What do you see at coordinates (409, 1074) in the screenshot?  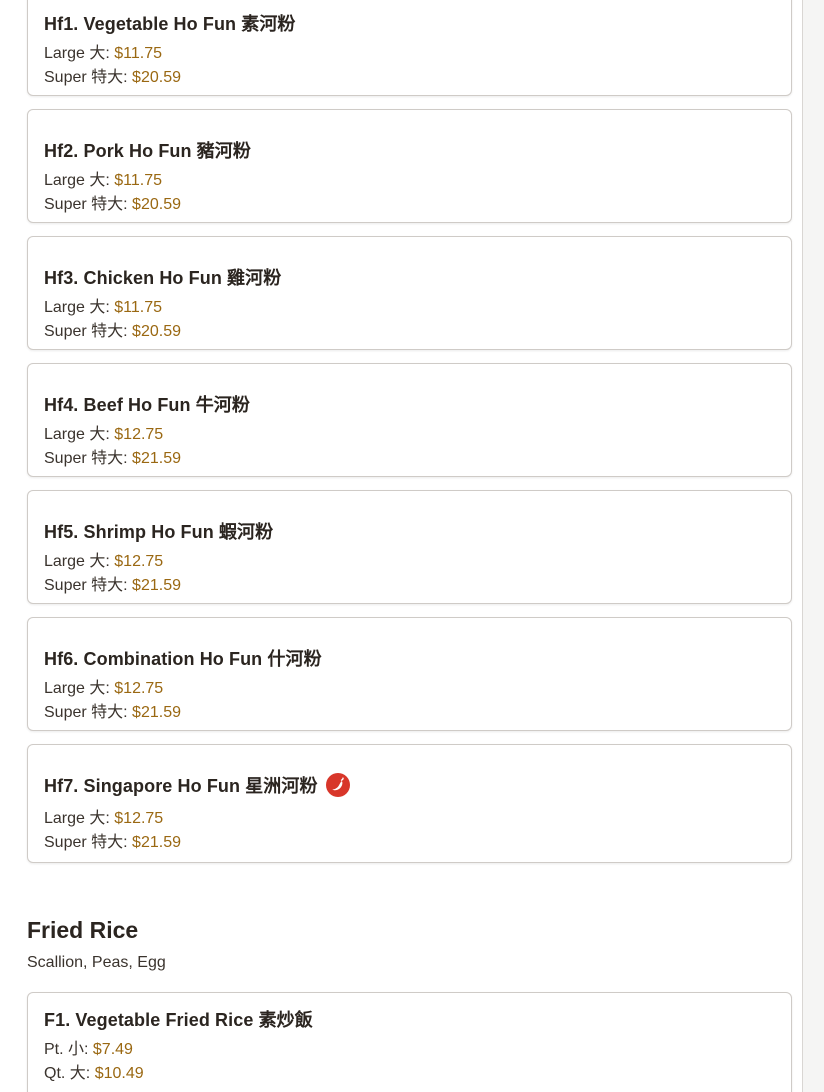 I see `price-row: Qt. 大: $10.49` at bounding box center [409, 1074].